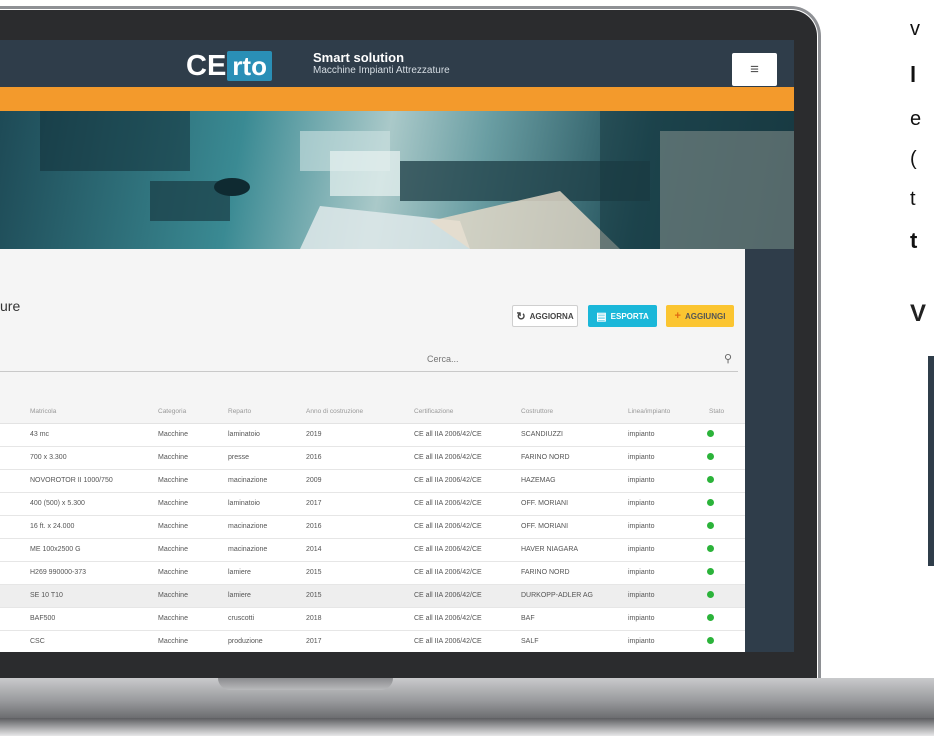  What do you see at coordinates (677, 316) in the screenshot?
I see `plus-icon: +` at bounding box center [677, 316].